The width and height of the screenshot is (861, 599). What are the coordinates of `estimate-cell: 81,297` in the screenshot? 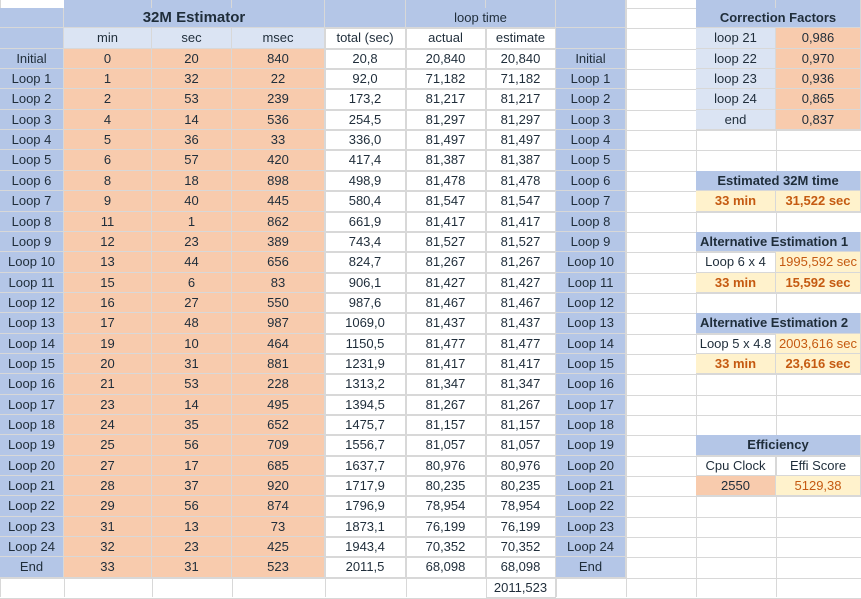 It's located at (521, 120).